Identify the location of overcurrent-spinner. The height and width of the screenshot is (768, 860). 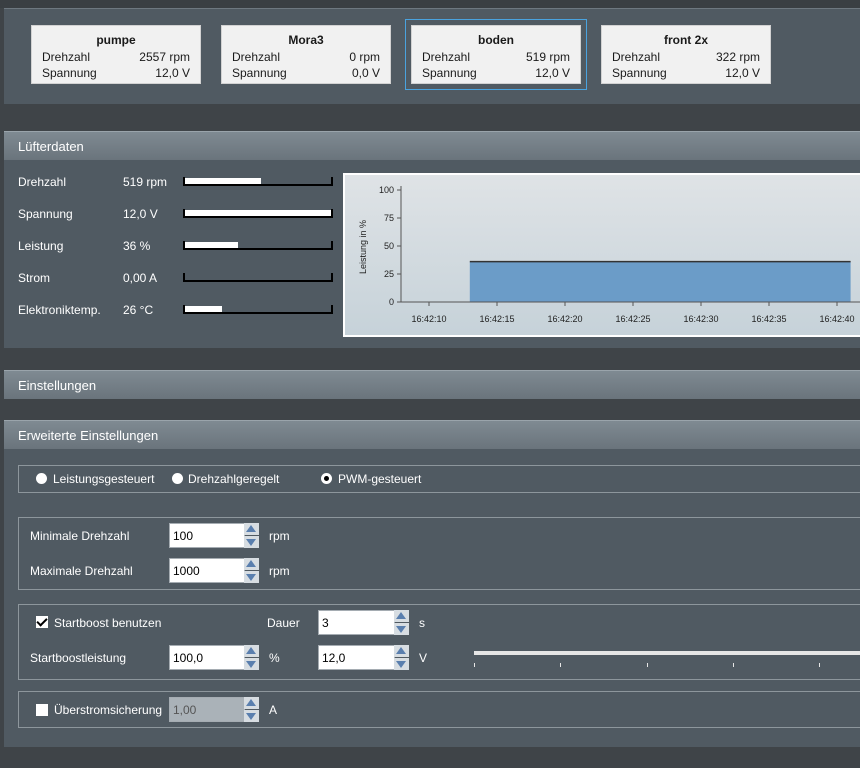
(251, 709).